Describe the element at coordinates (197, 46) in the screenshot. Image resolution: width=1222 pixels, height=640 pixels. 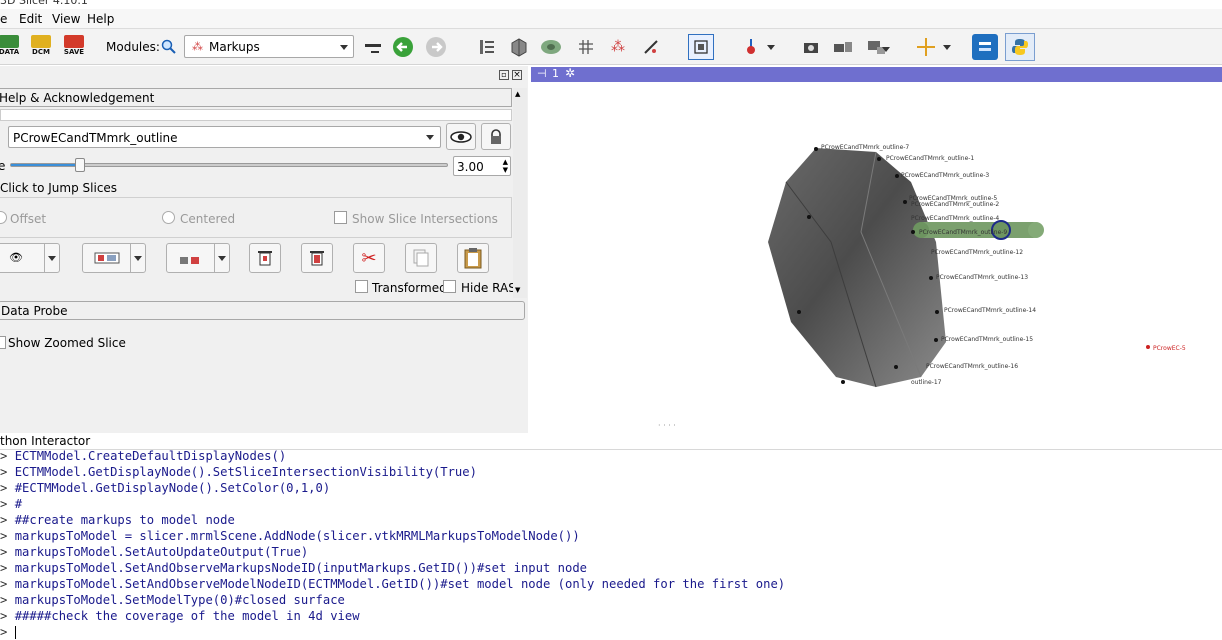
I see `markups-icon: ⁂` at that location.